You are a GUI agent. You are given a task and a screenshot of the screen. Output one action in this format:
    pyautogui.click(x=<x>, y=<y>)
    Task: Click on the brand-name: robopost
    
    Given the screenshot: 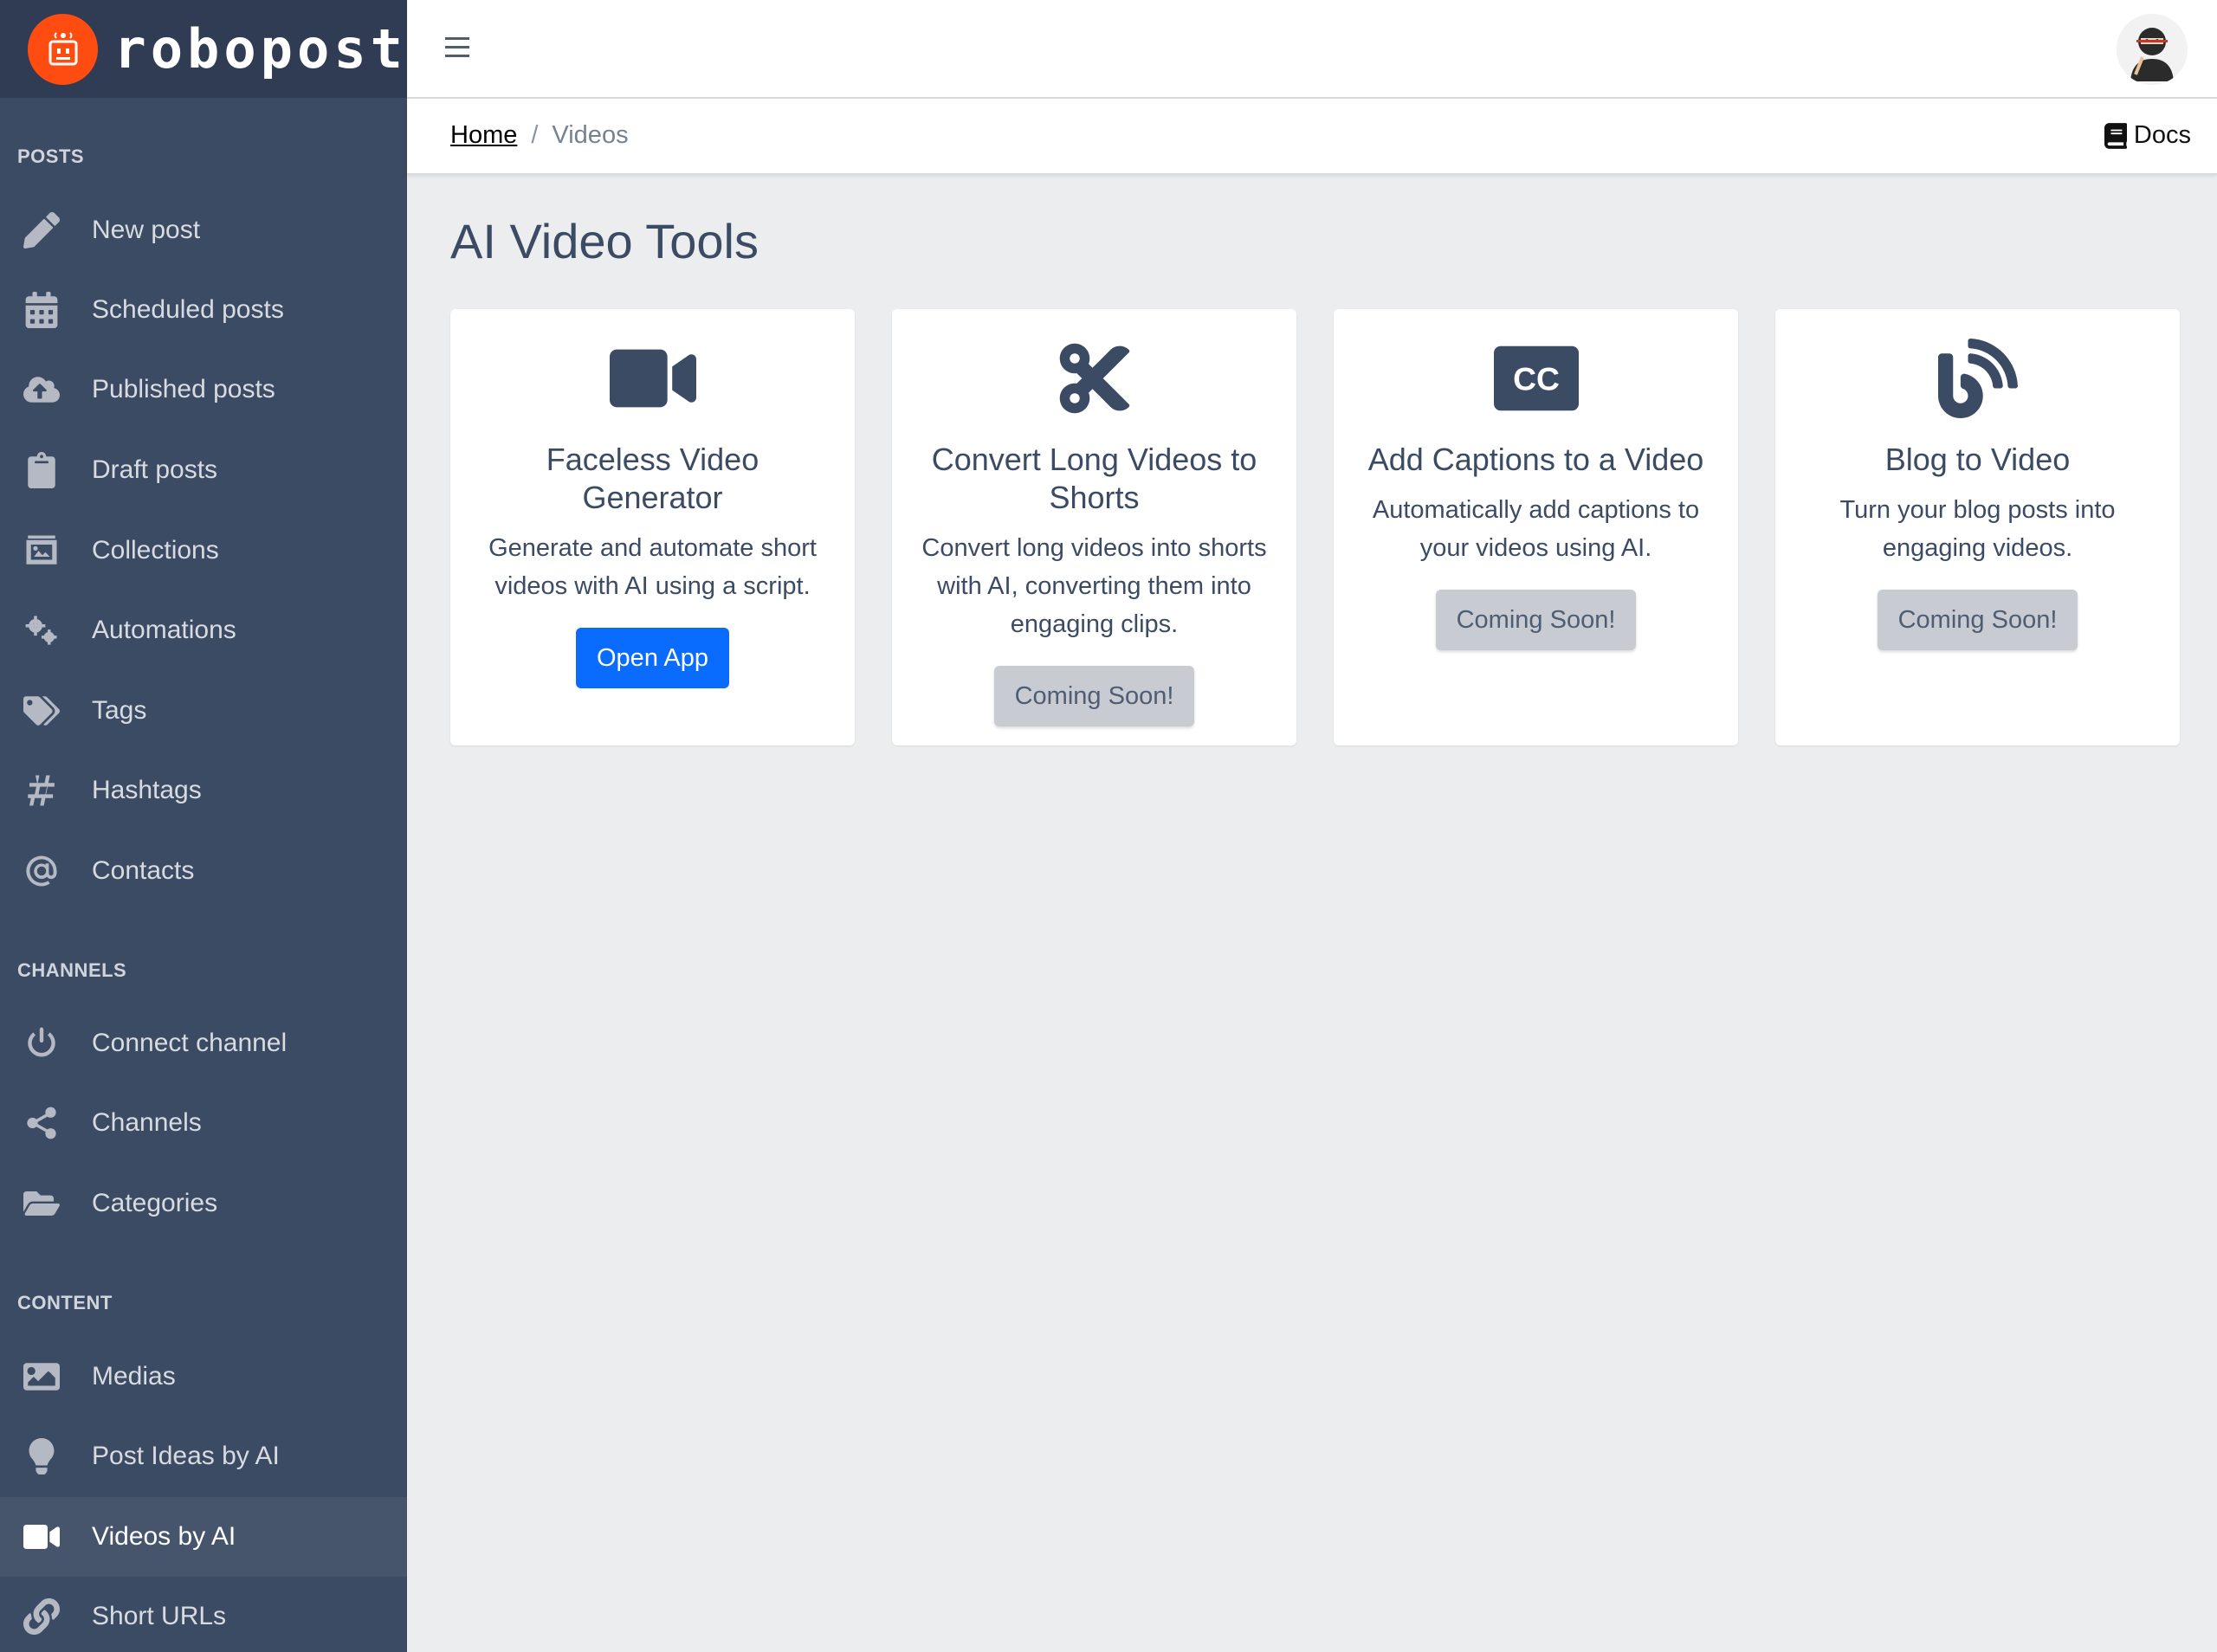 What is the action you would take?
    pyautogui.click(x=260, y=49)
    